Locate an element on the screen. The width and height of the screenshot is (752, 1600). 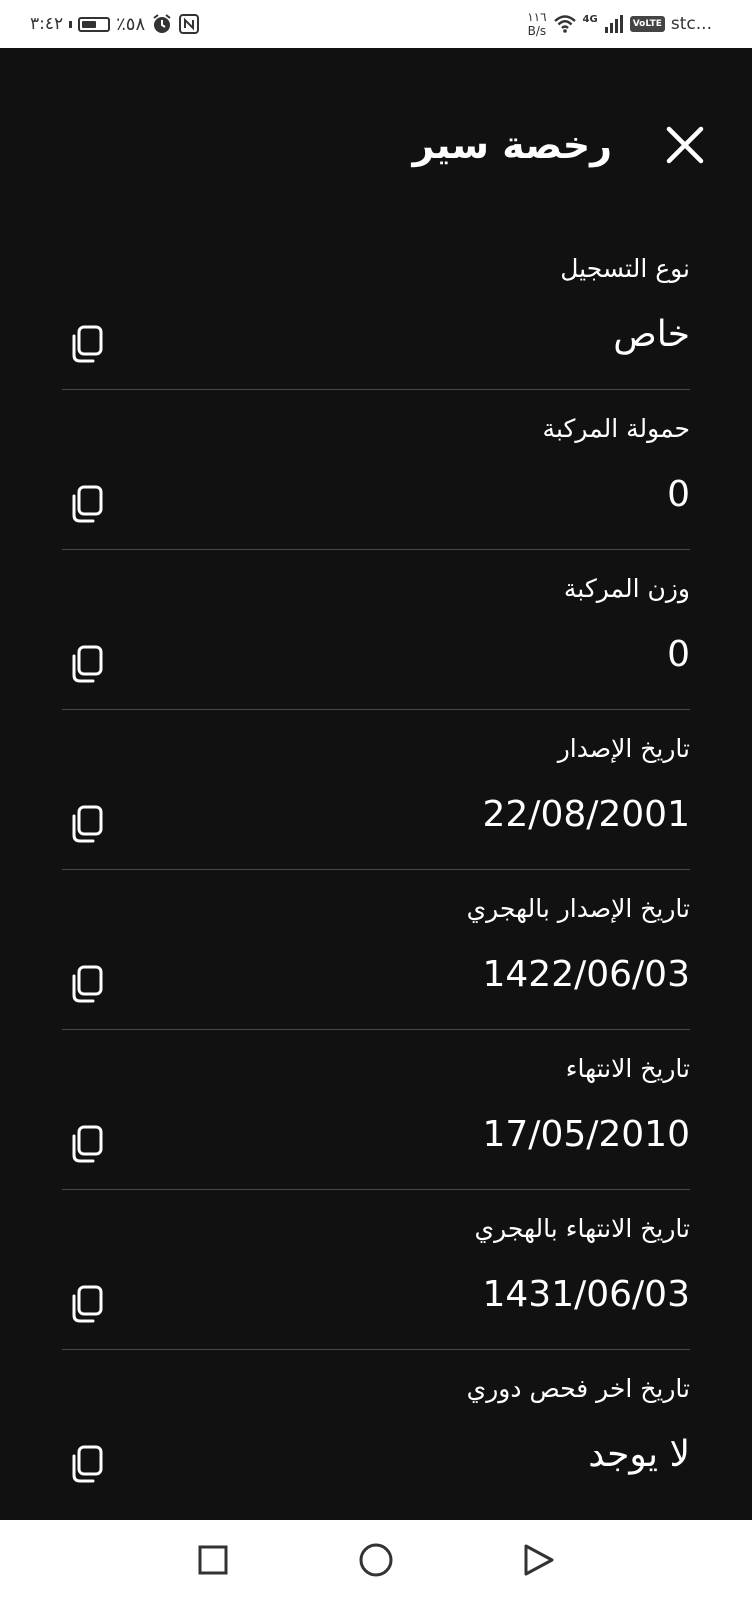
navigation-bar is located at coordinates (376, 1560).